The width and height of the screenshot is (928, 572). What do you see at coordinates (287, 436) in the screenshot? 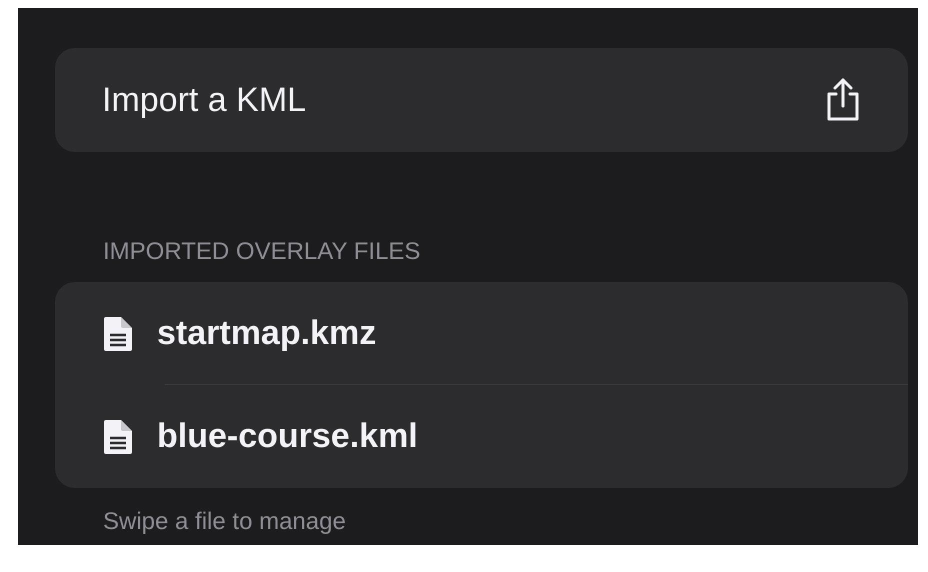
I see `file-name: blue-course.kml` at bounding box center [287, 436].